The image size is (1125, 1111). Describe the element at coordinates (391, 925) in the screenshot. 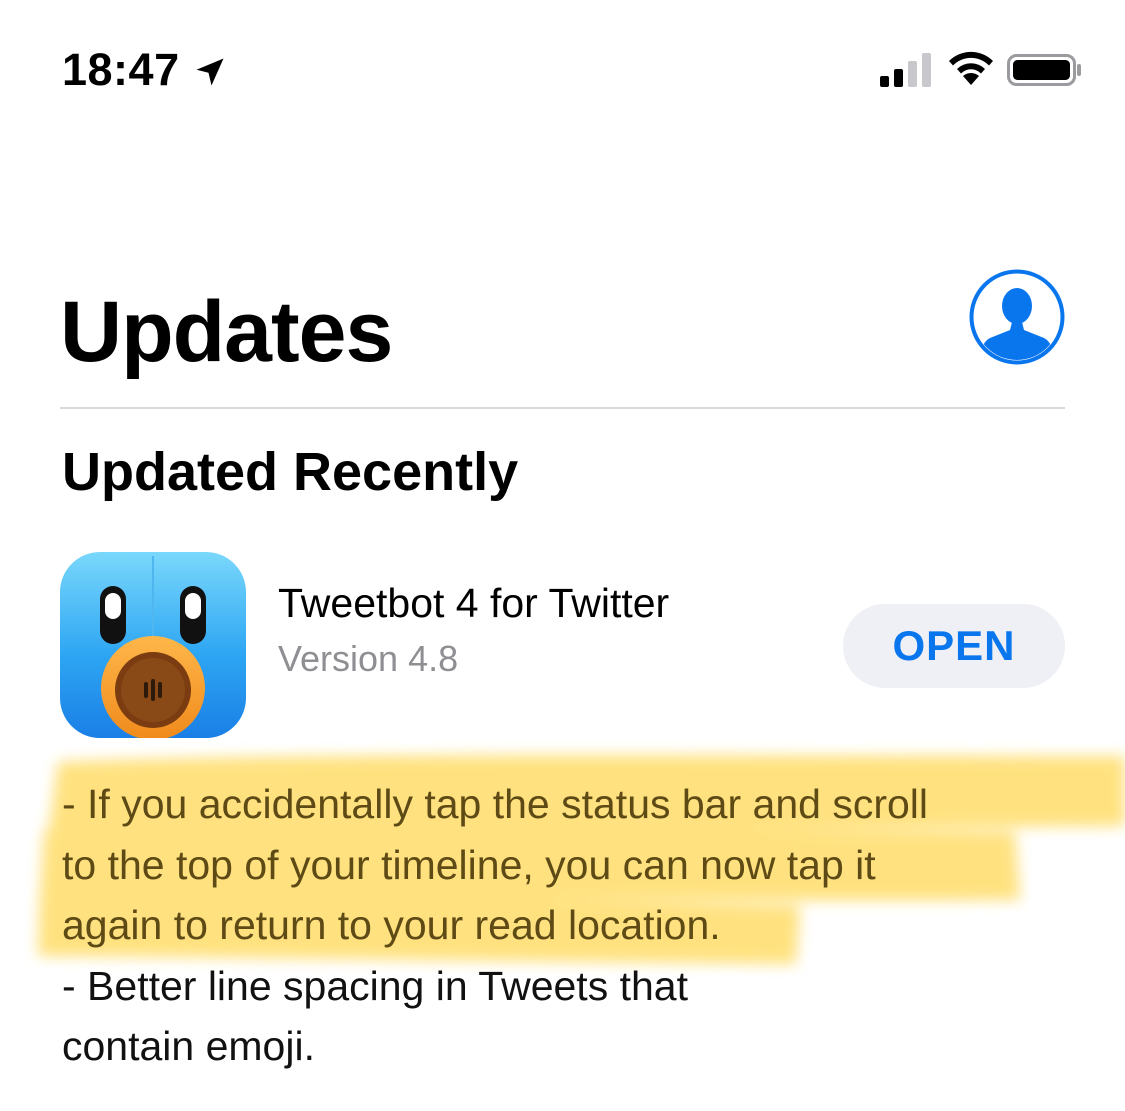

I see `release-note-line: again to return to your read location.` at that location.